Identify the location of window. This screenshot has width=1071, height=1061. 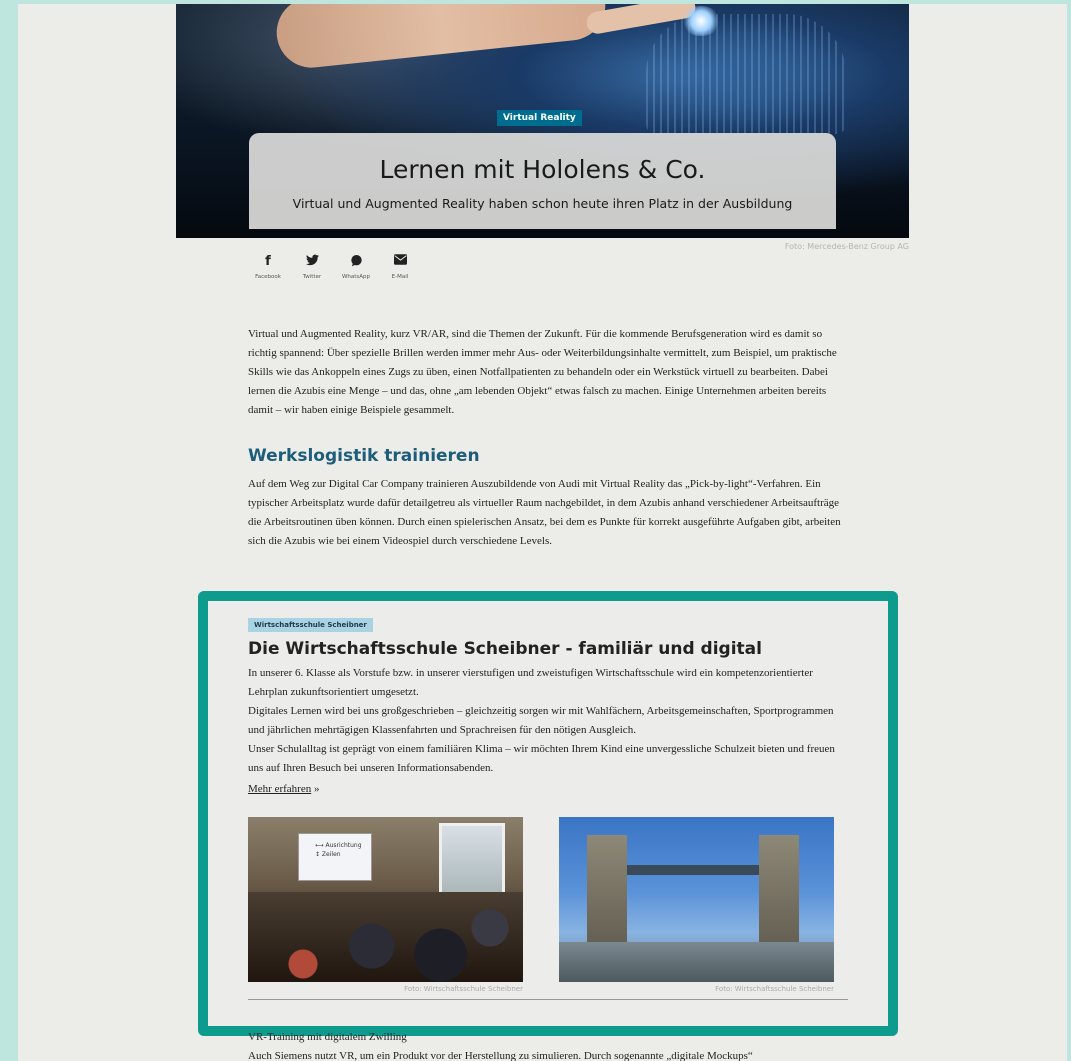
(472, 862).